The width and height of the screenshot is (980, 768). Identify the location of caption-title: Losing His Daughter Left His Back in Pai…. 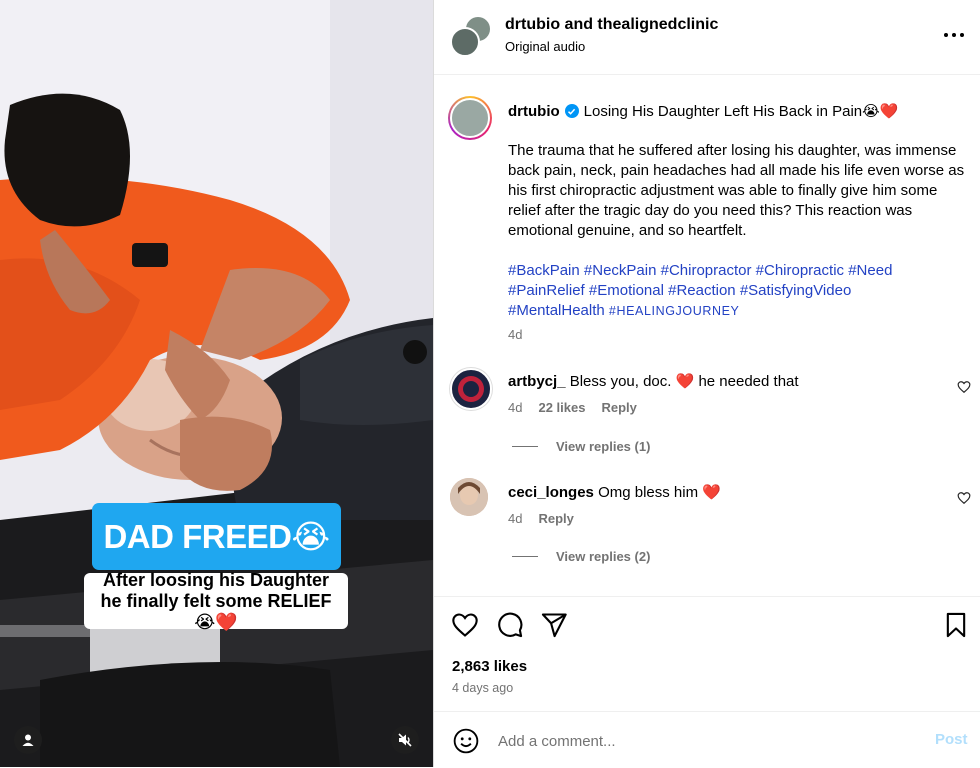
(741, 111).